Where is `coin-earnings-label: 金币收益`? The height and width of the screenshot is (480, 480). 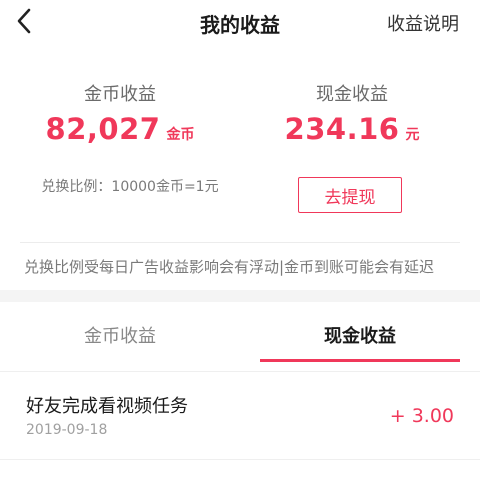
coin-earnings-label: 金币收益 is located at coordinates (120, 94).